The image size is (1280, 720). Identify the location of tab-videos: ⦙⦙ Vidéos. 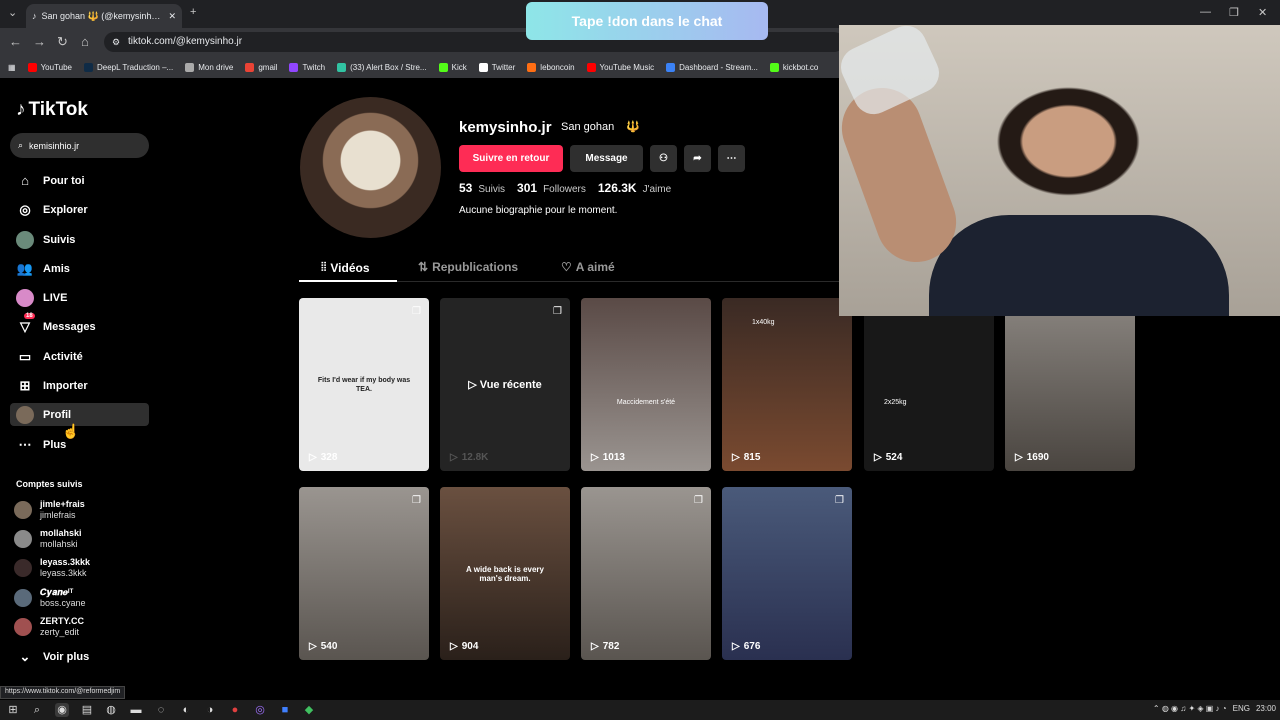
(345, 267).